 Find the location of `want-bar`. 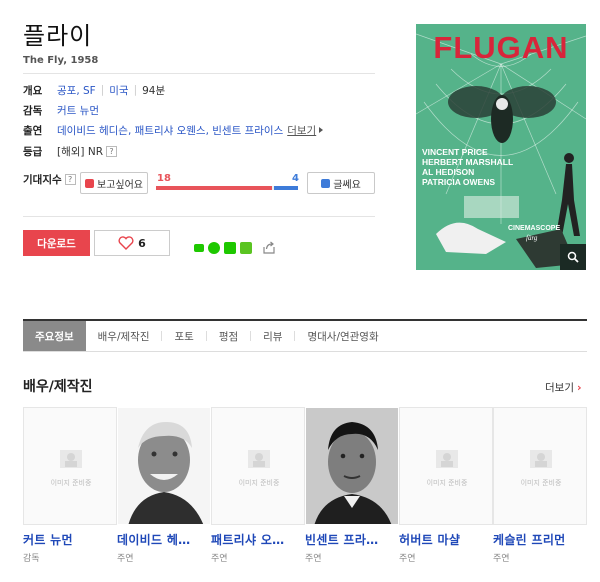

want-bar is located at coordinates (214, 188).